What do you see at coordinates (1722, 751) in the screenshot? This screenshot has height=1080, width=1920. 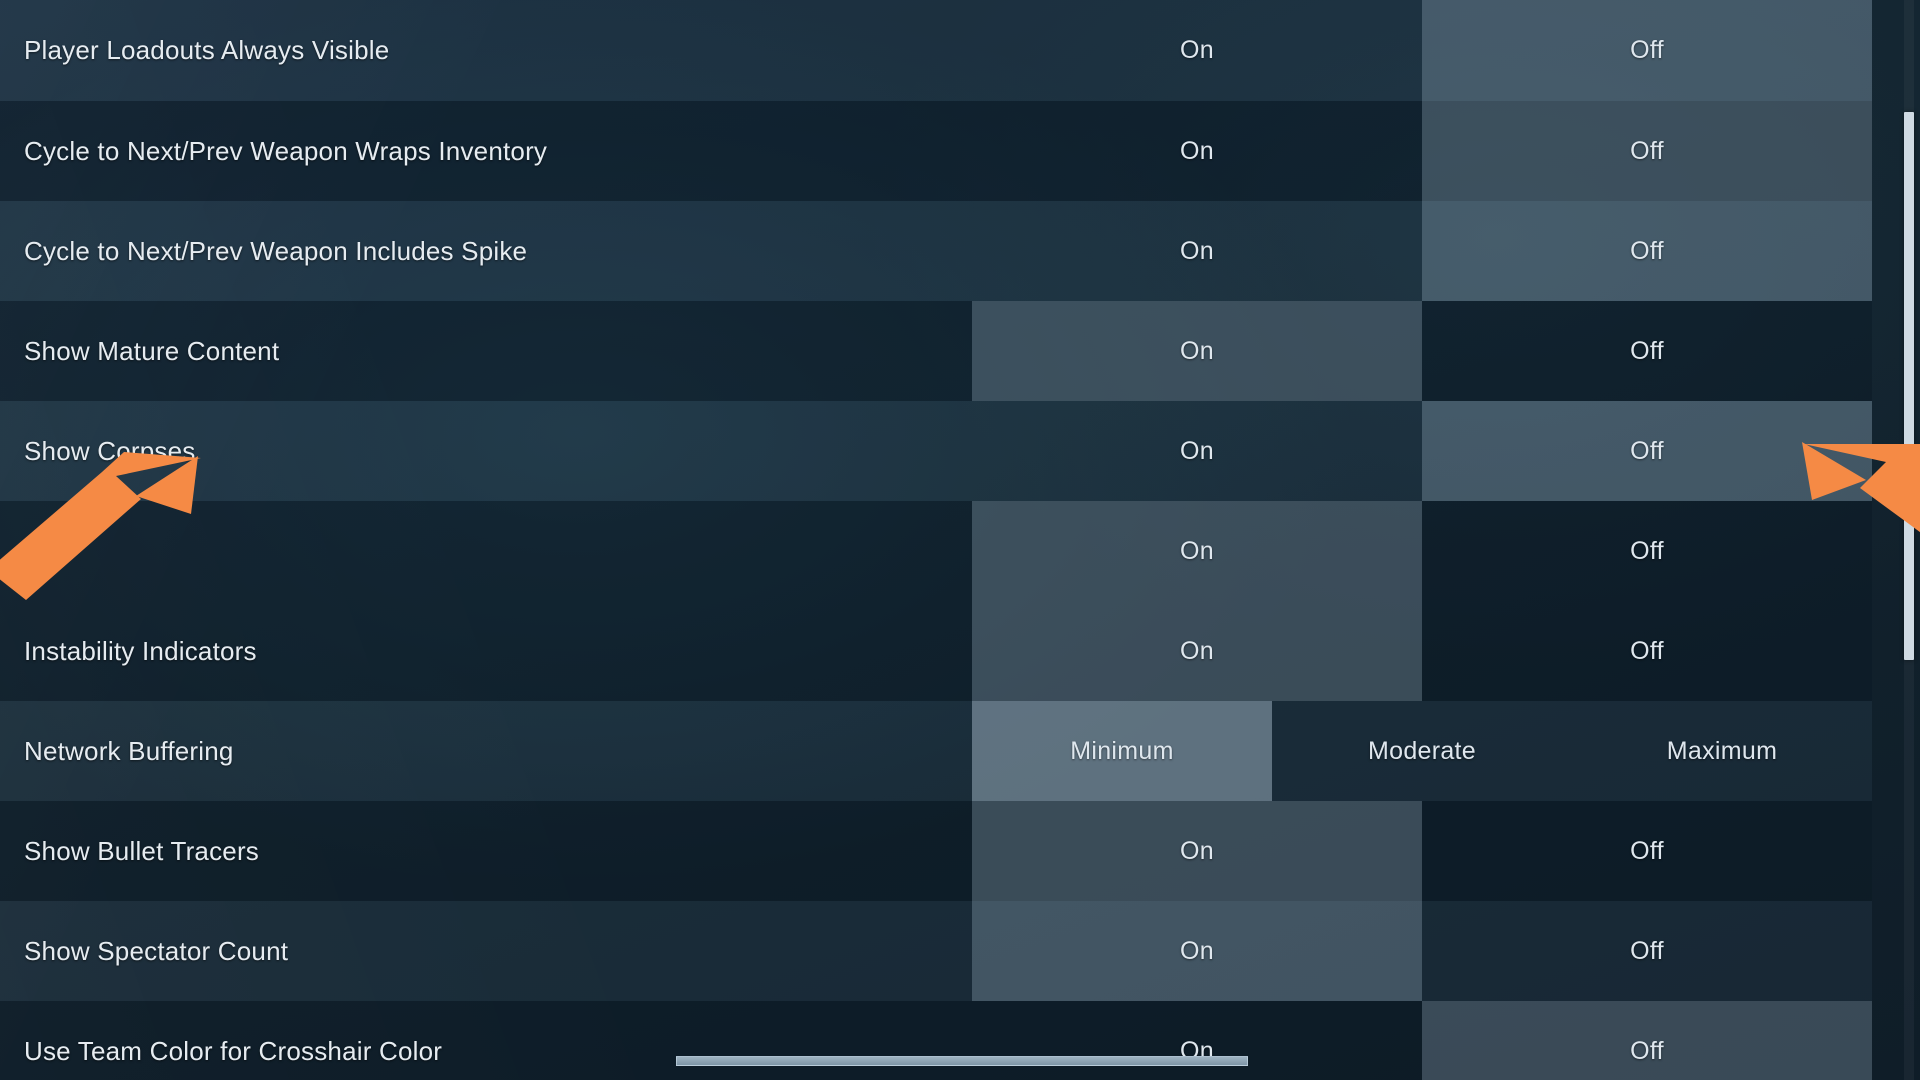 I see `option-maximum: Maximum` at bounding box center [1722, 751].